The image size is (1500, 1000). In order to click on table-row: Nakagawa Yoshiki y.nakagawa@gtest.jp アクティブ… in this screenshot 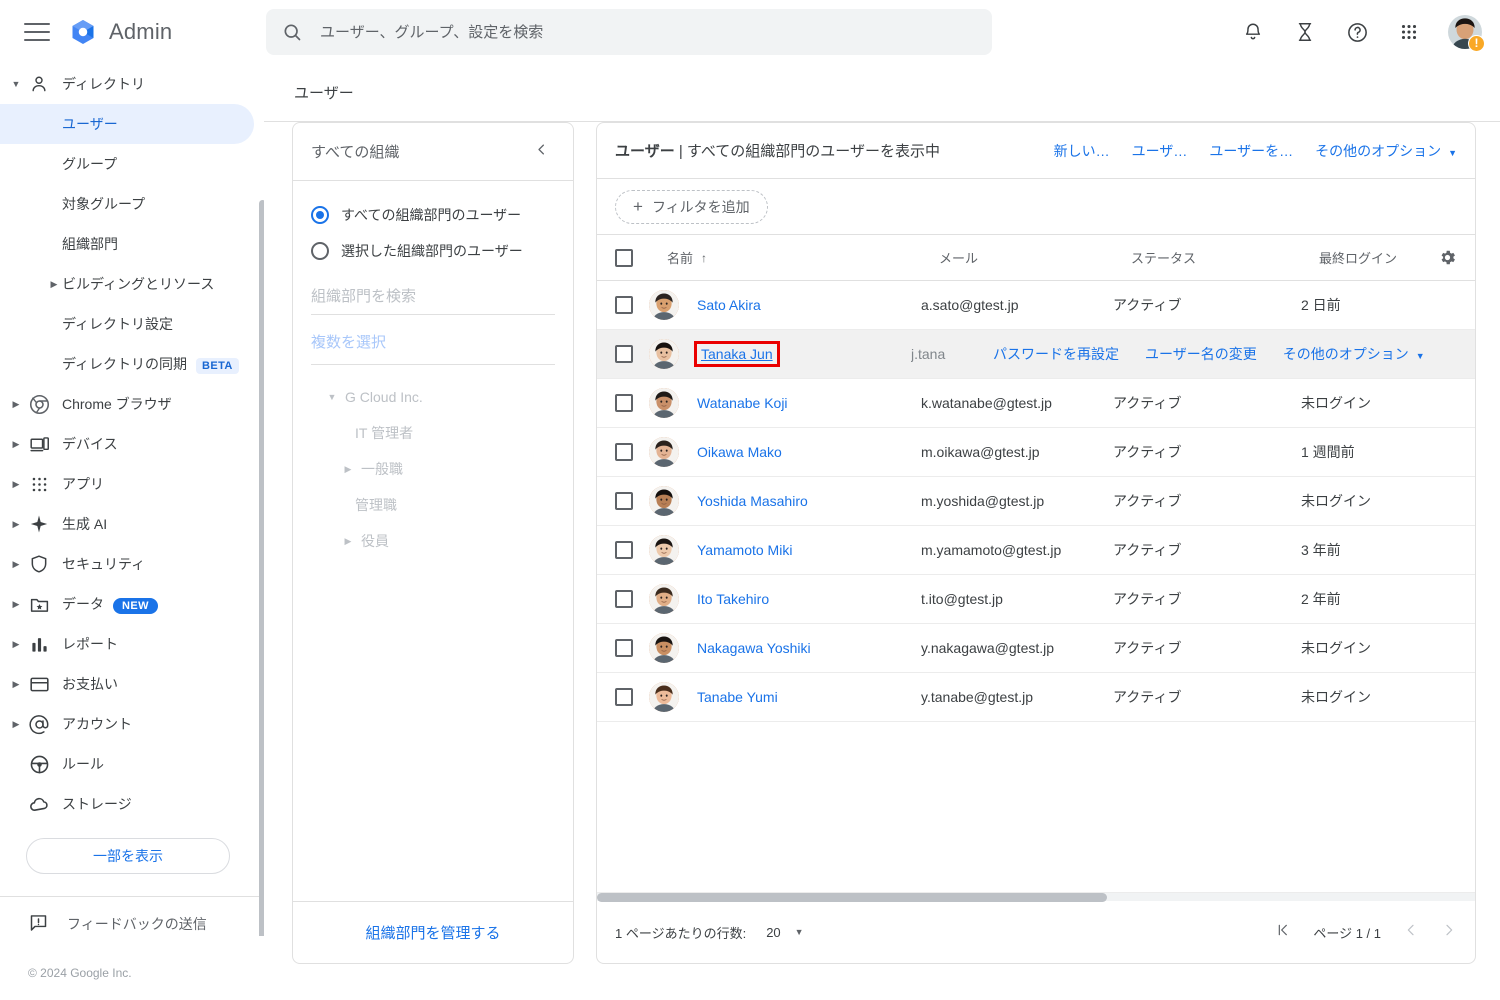, I will do `click(1036, 648)`.